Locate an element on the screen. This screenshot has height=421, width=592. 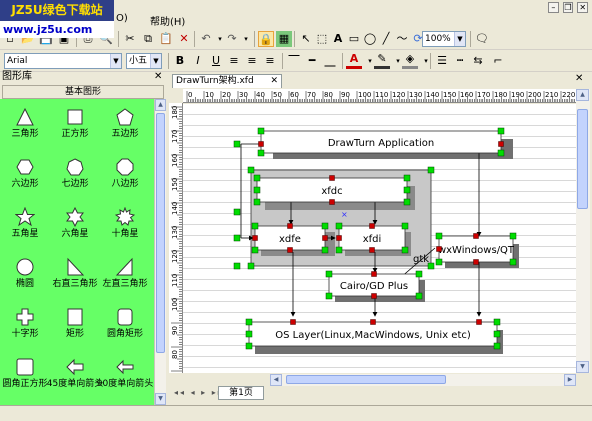
shape-item-arrow45: 45度单向箭头 is located at coordinates (75, 378).